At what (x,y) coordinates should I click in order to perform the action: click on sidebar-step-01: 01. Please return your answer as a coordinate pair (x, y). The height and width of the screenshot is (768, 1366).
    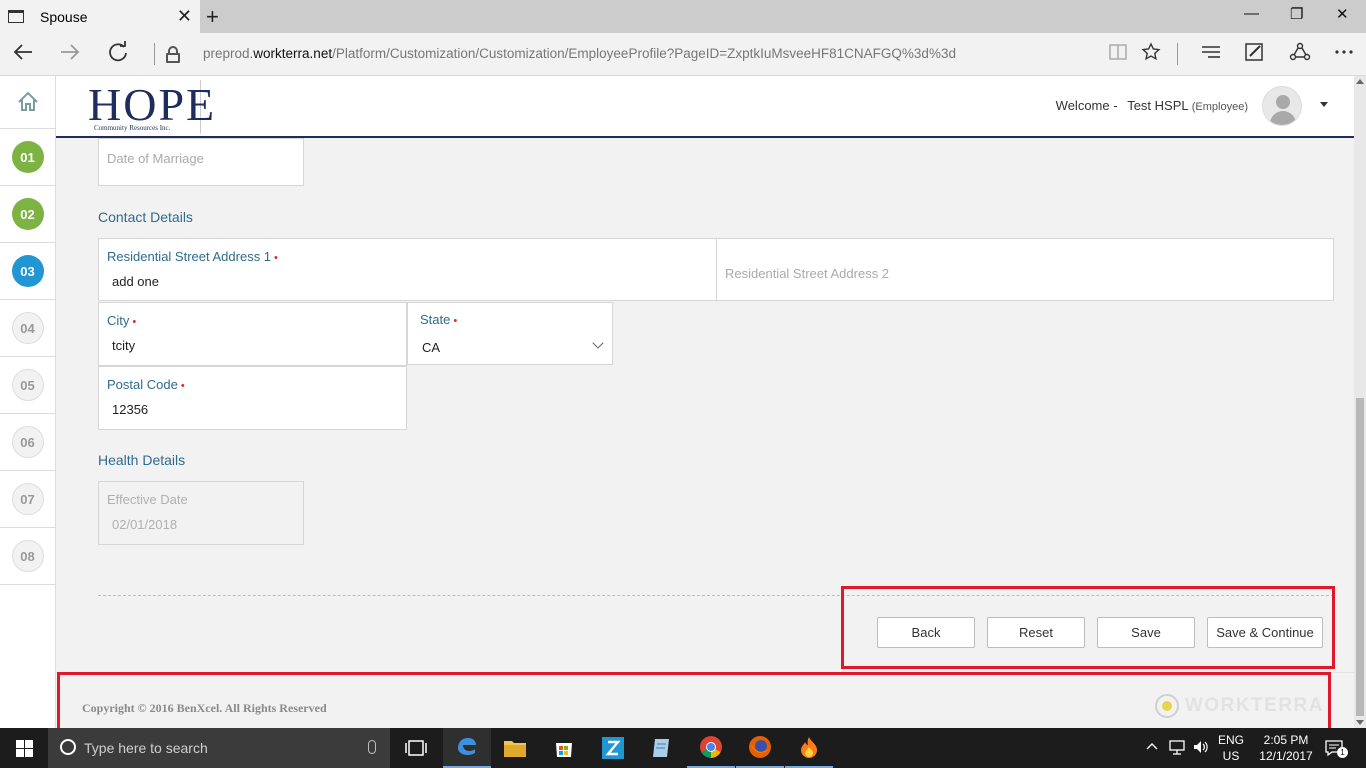
    Looking at the image, I should click on (27, 157).